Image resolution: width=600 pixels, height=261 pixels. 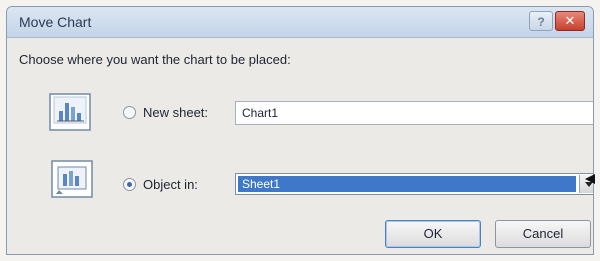 What do you see at coordinates (129, 112) in the screenshot?
I see `new-sheet-radio` at bounding box center [129, 112].